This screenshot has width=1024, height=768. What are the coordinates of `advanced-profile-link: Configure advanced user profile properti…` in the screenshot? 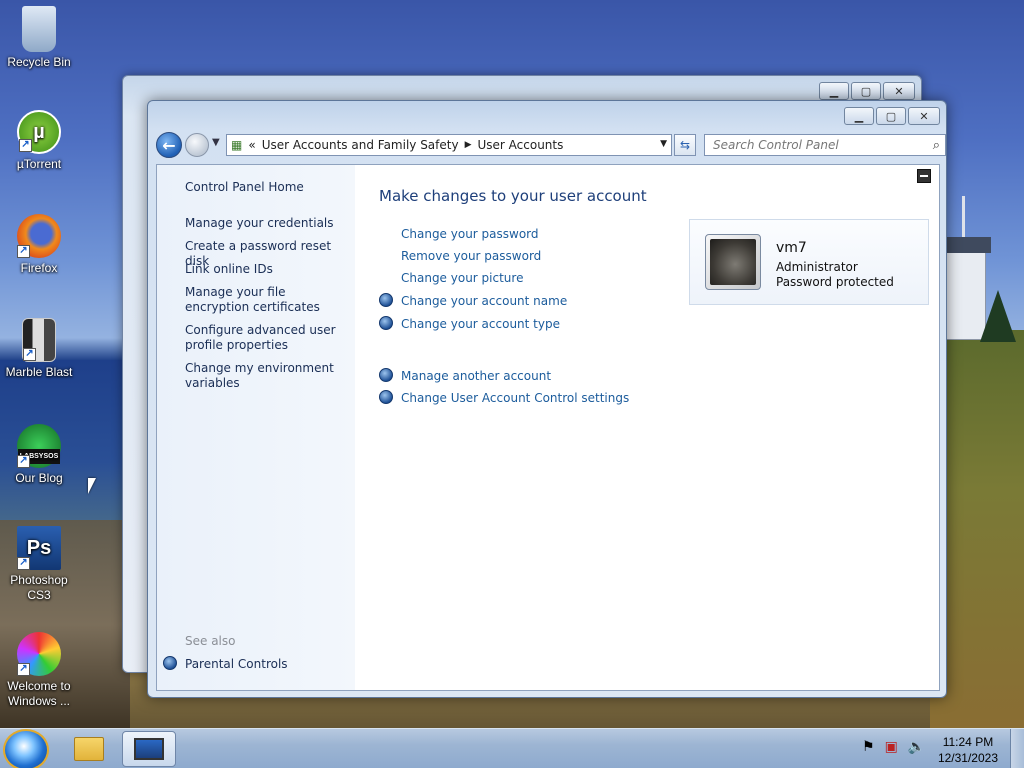 It's located at (267, 338).